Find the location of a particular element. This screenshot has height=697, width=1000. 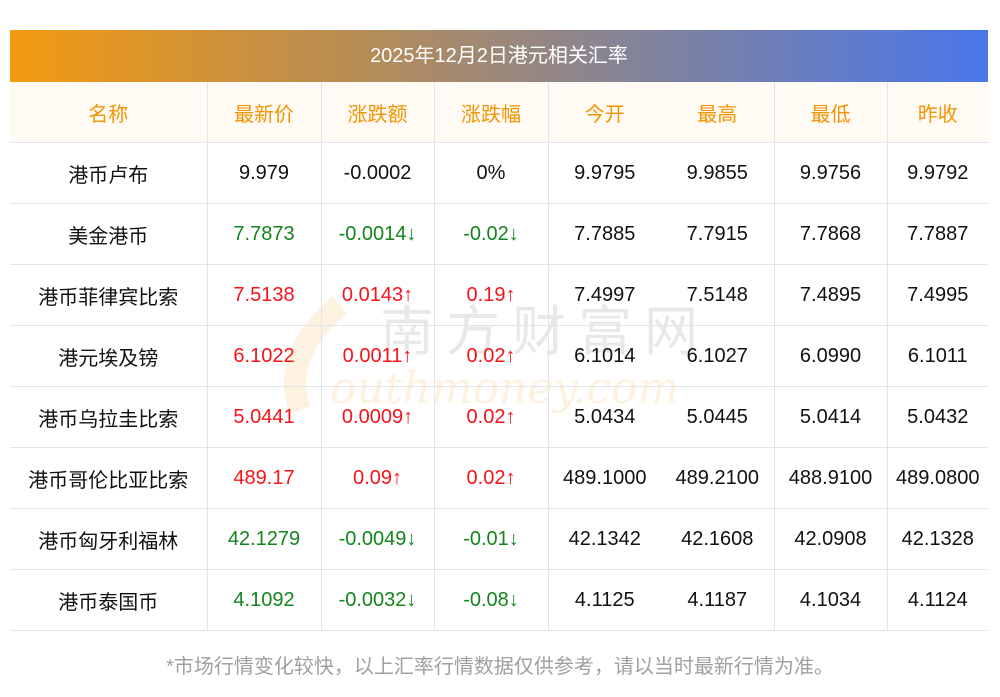

latest-price: 4.1092 is located at coordinates (264, 600).